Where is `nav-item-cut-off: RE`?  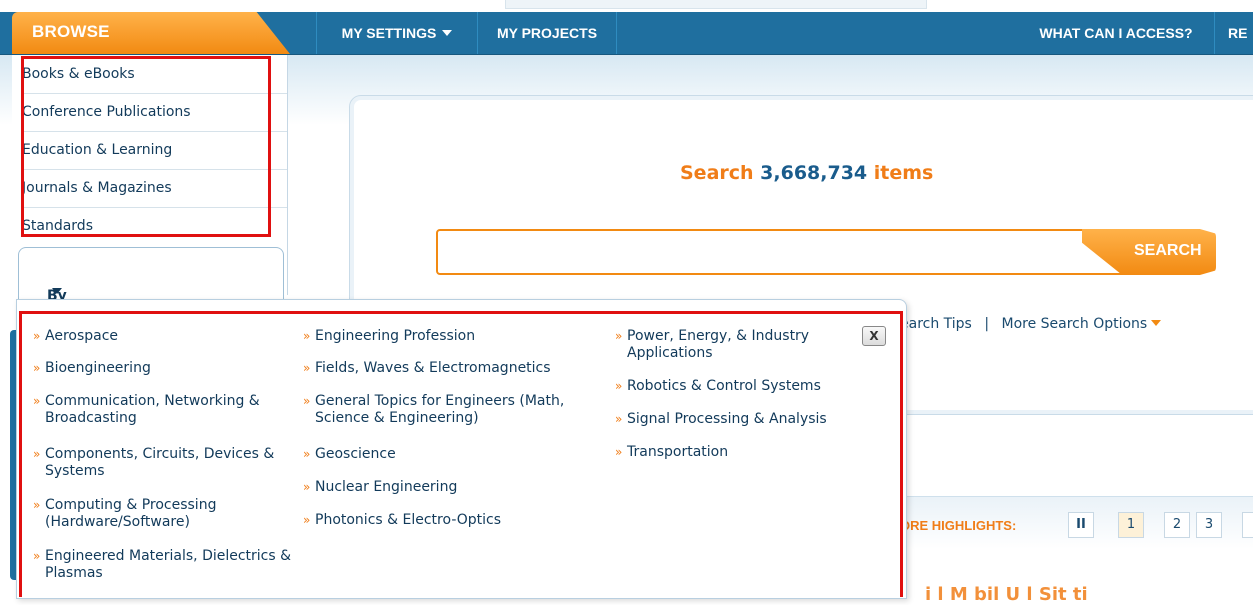
nav-item-cut-off: RE is located at coordinates (1240, 33).